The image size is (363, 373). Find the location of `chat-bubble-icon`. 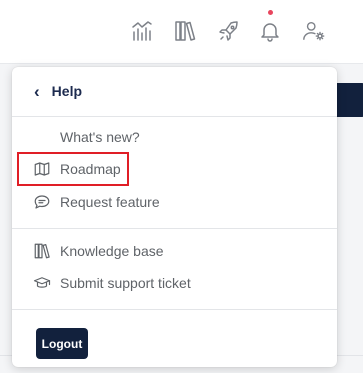

chat-bubble-icon is located at coordinates (42, 202).